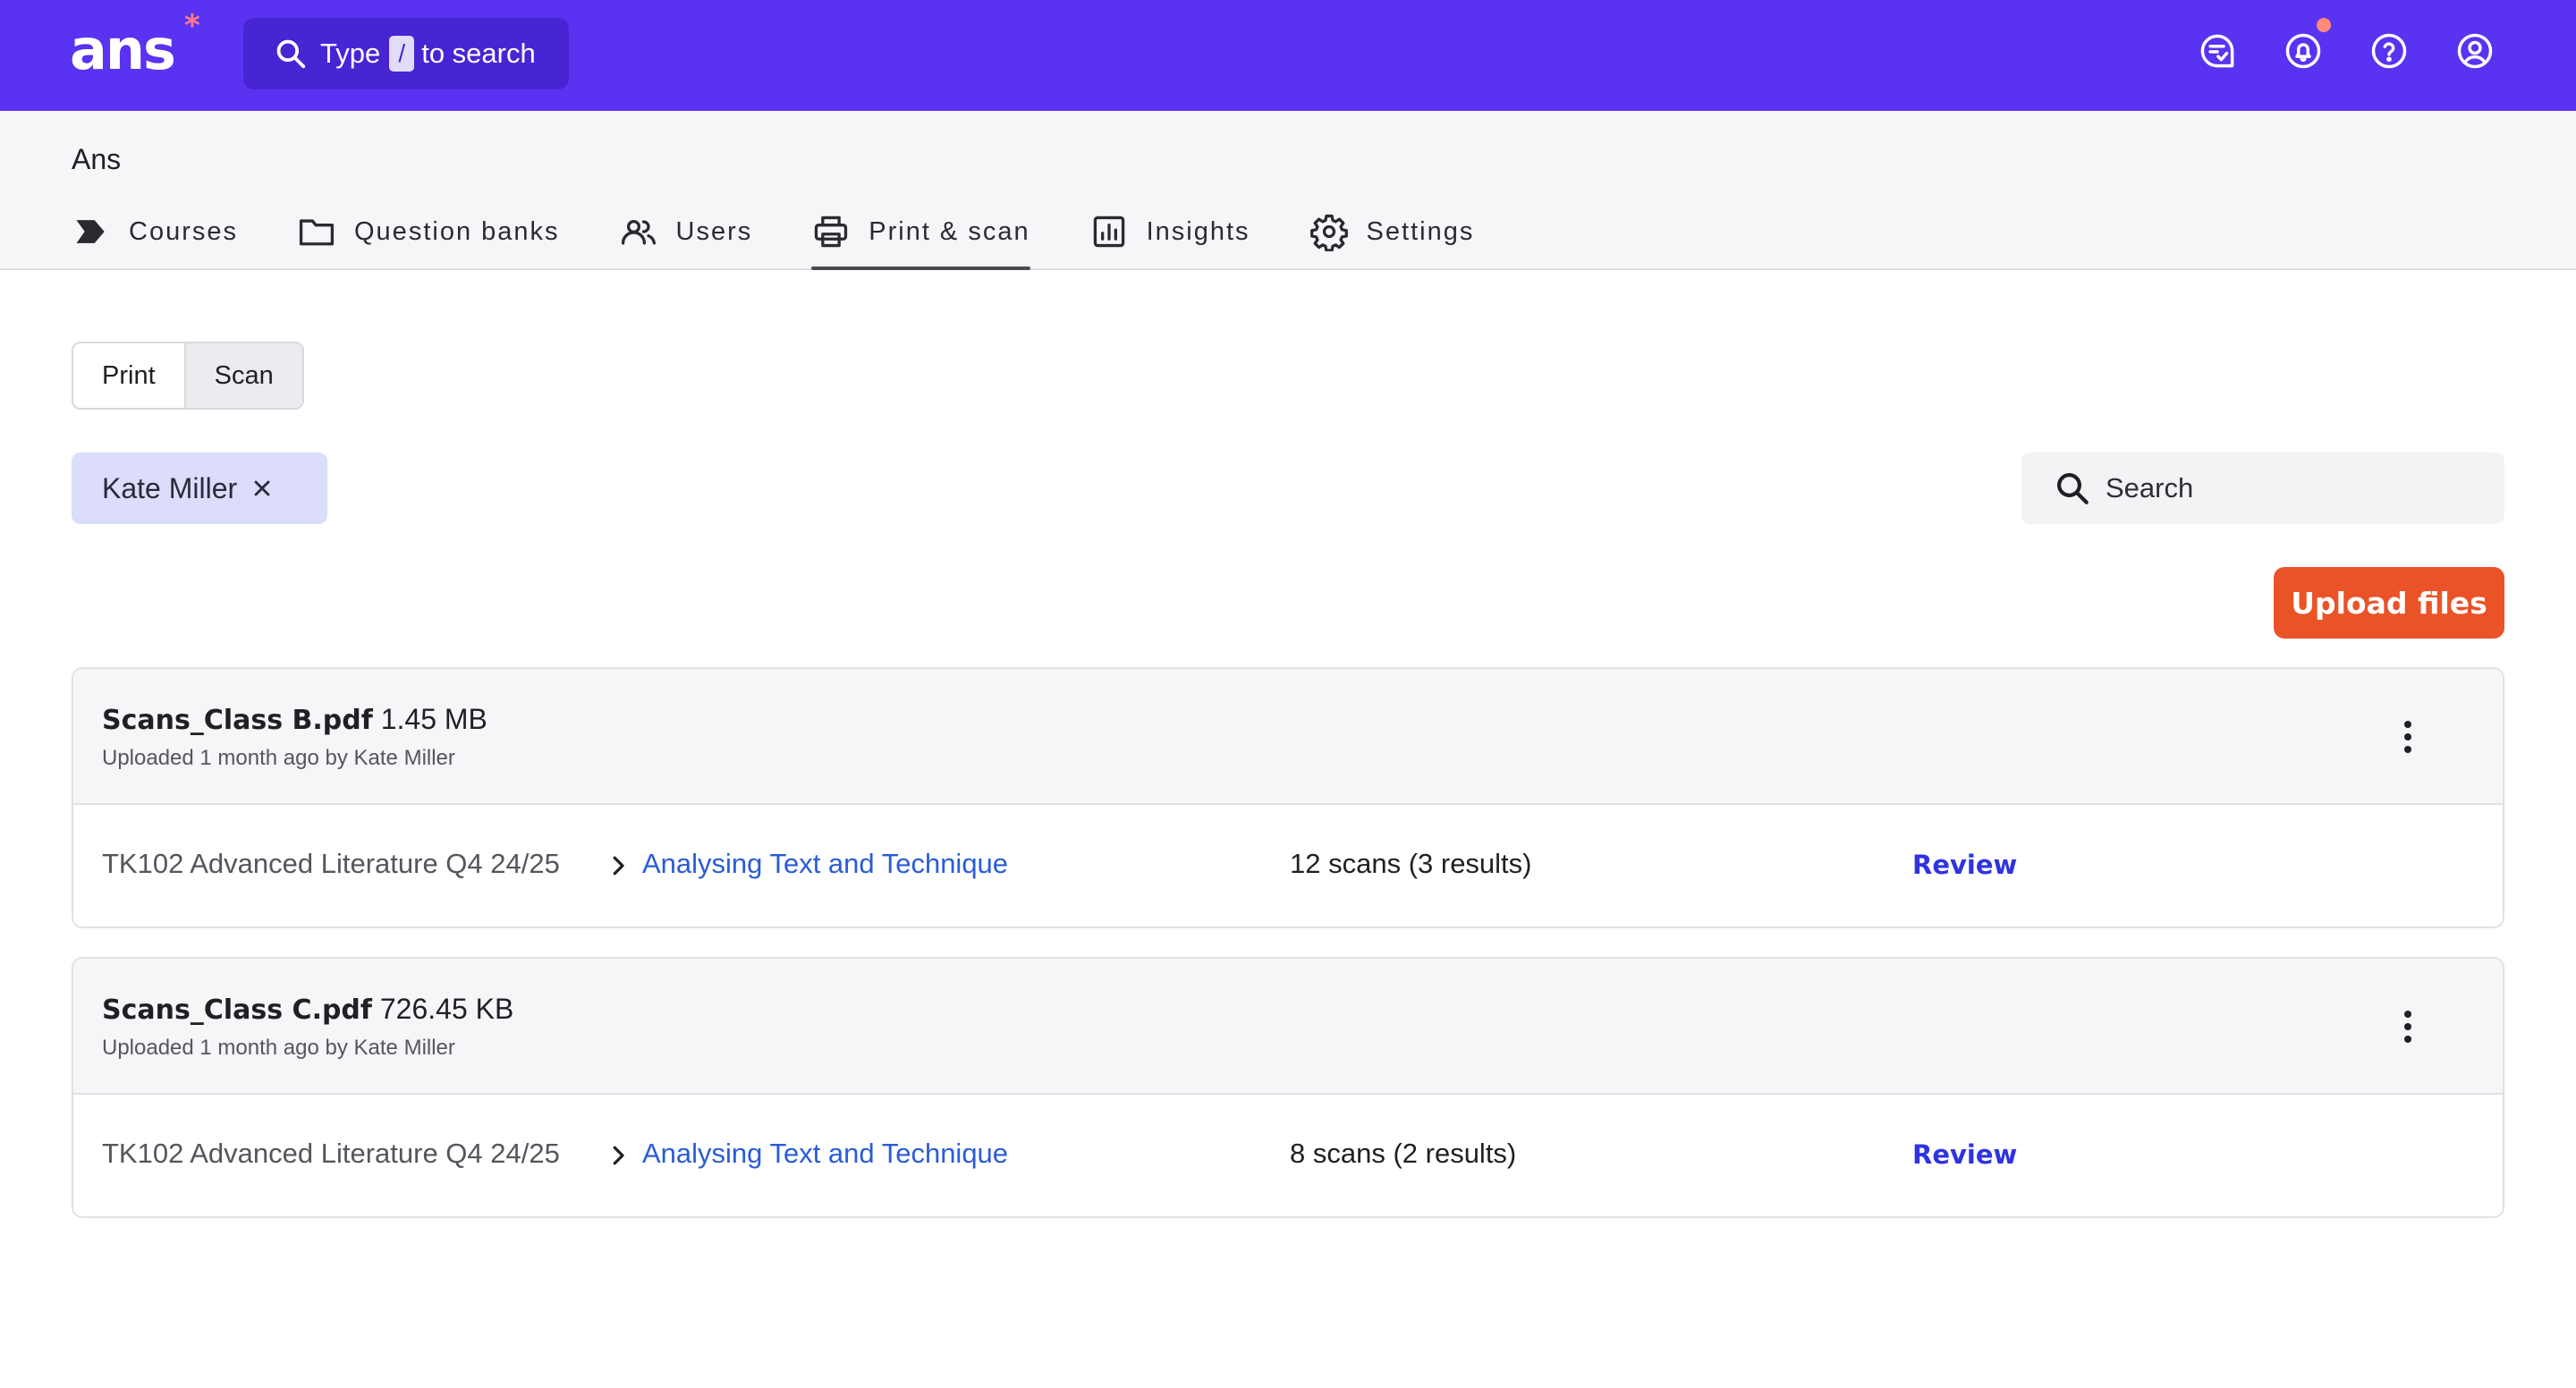  I want to click on tab-label: Courses, so click(183, 231).